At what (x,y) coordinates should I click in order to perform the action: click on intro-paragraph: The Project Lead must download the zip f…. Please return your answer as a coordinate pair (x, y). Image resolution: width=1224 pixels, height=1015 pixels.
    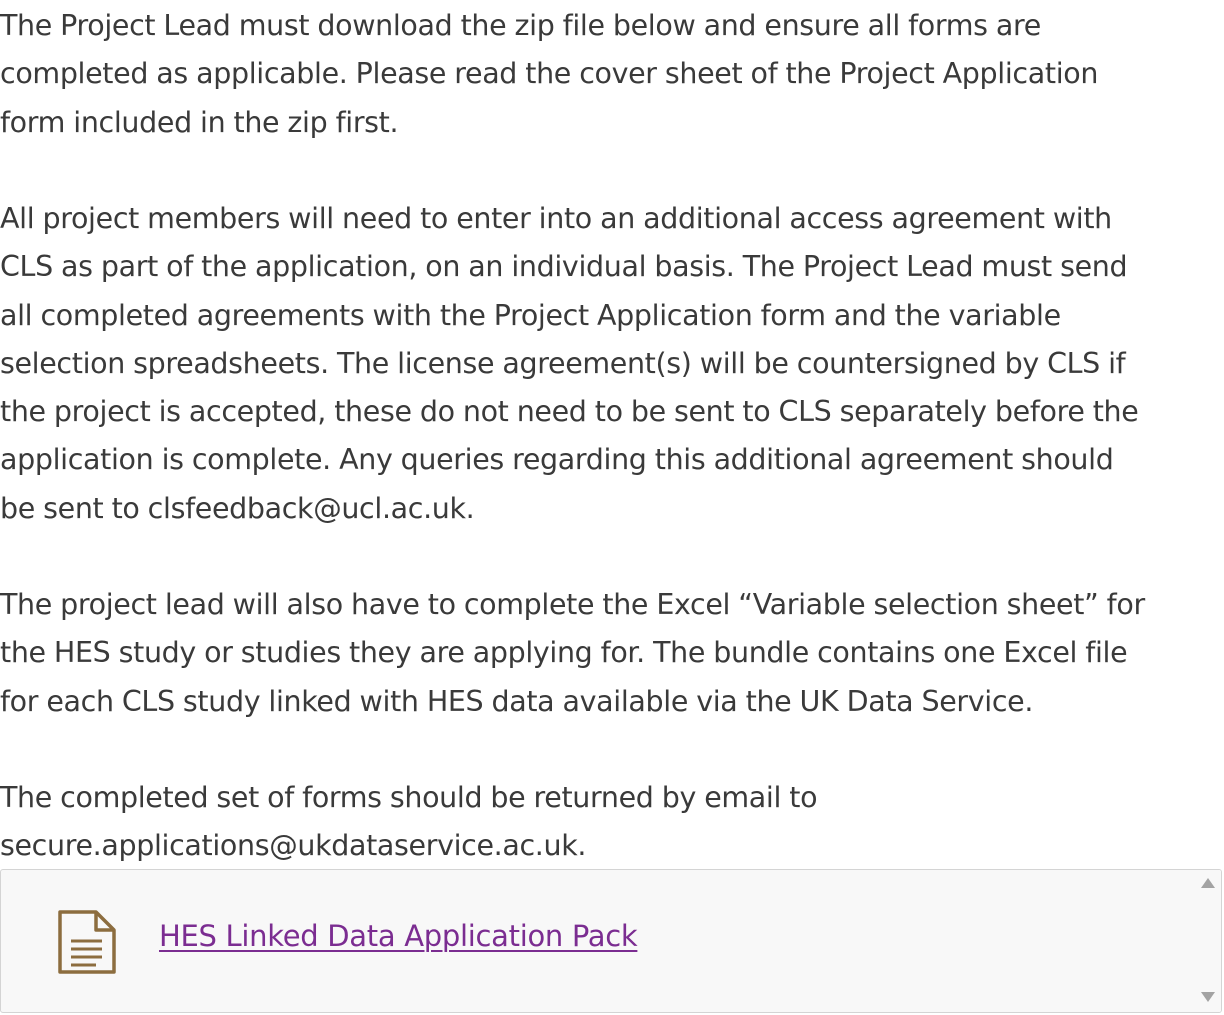
    Looking at the image, I should click on (549, 74).